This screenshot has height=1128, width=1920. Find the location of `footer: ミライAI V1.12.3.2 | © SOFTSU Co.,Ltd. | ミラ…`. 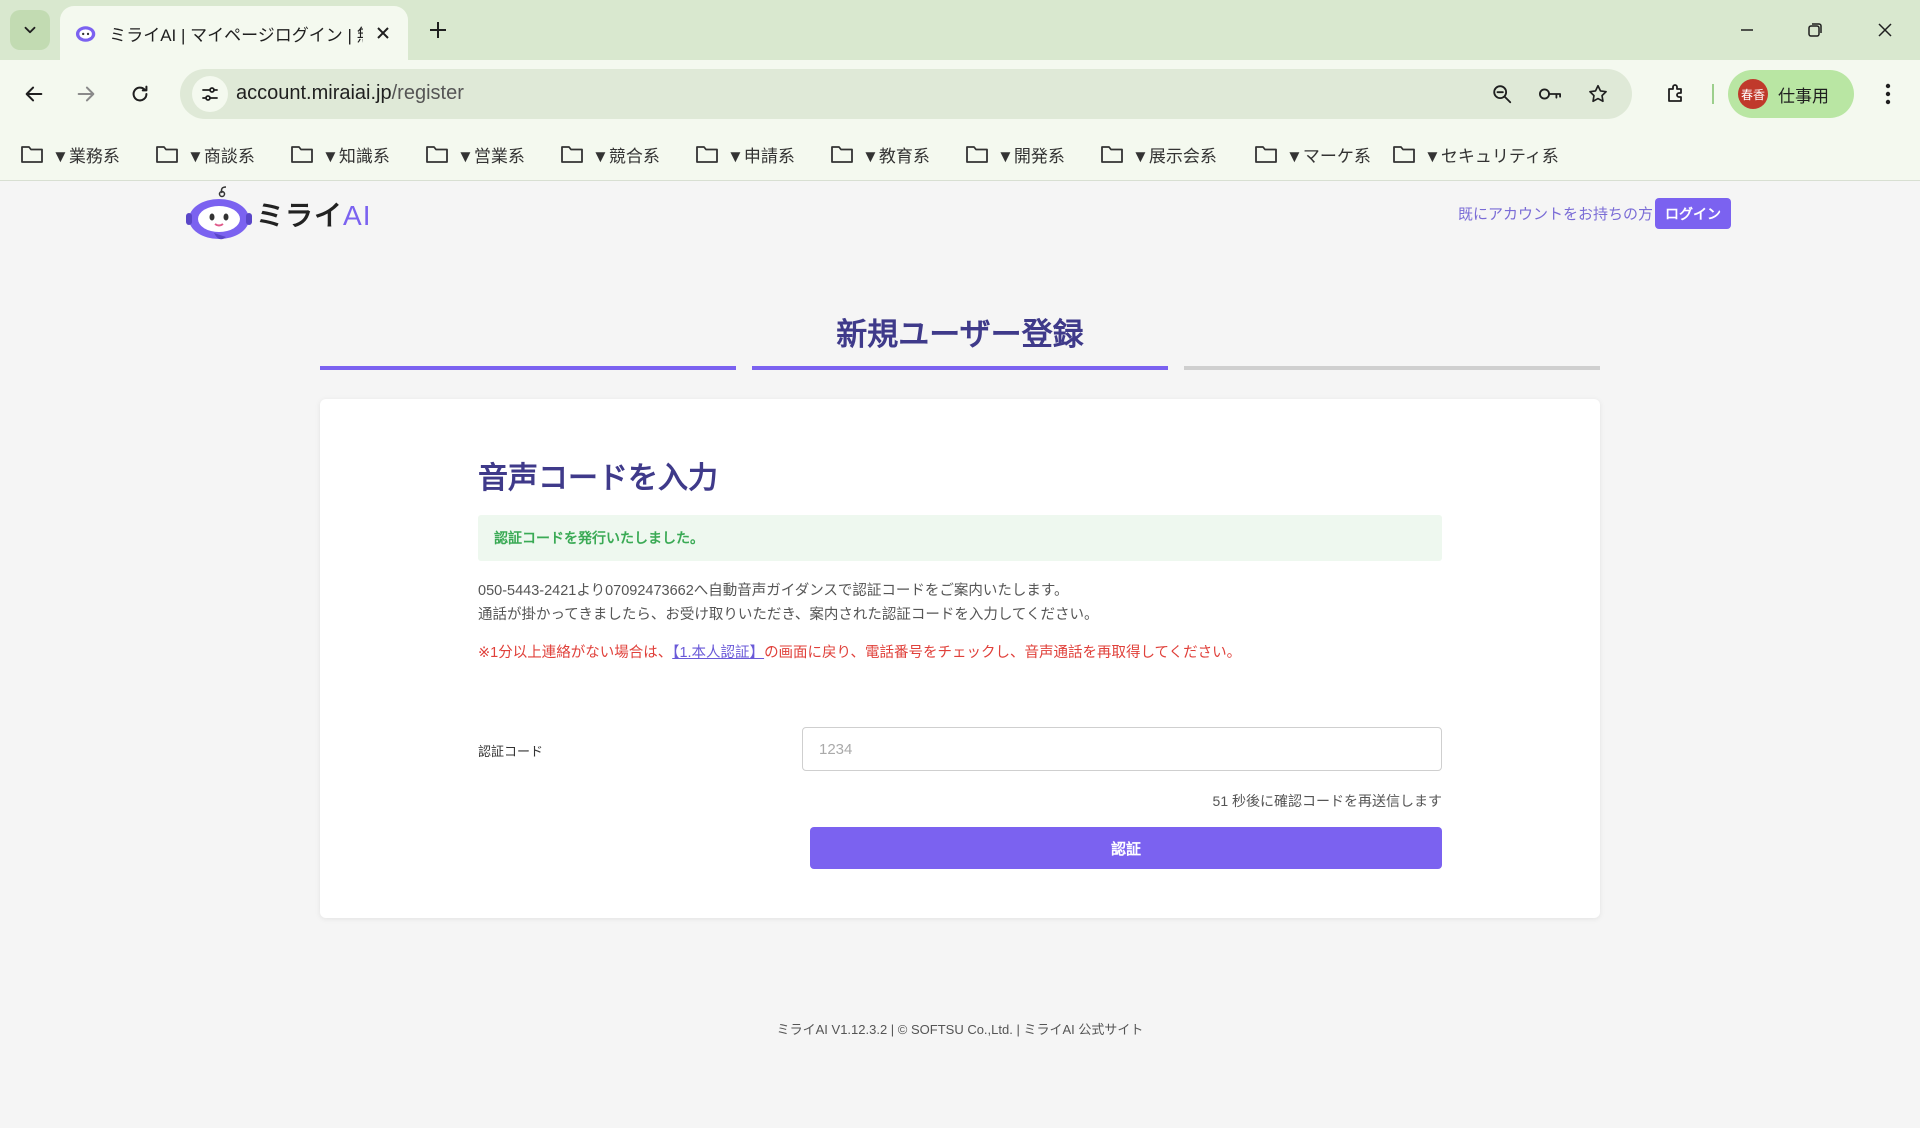

footer: ミライAI V1.12.3.2 | © SOFTSU Co.,Ltd. | ミラ… is located at coordinates (960, 1029).